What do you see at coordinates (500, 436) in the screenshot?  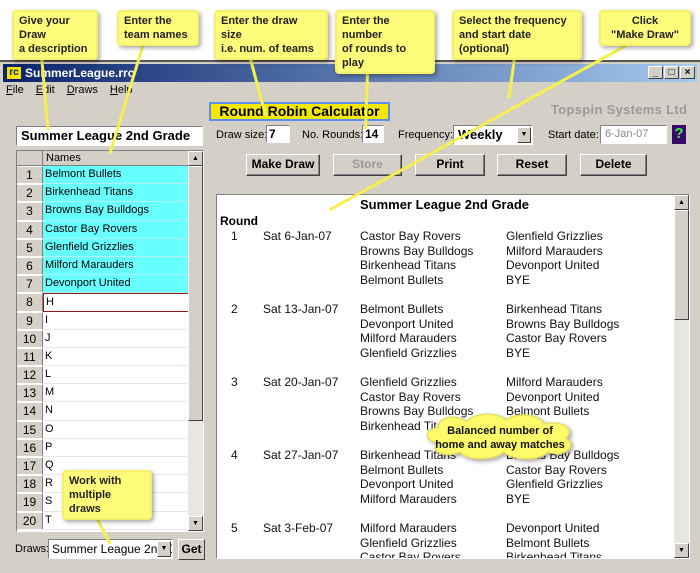 I see `callout-balanced-cloud: Balanced number of home and away matches` at bounding box center [500, 436].